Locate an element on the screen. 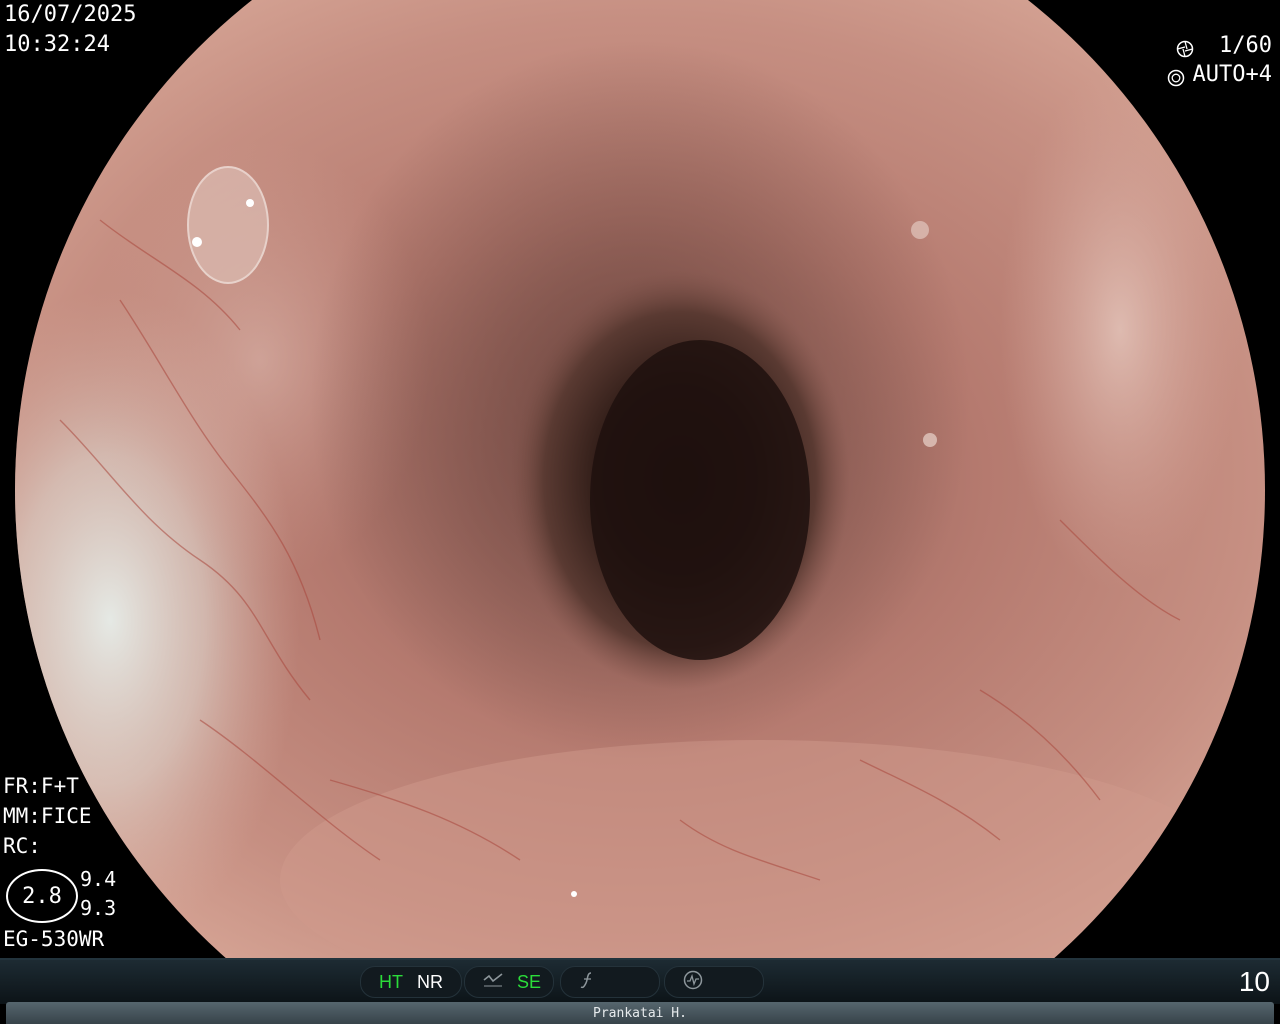  enhance-curve-icon is located at coordinates (493, 982).